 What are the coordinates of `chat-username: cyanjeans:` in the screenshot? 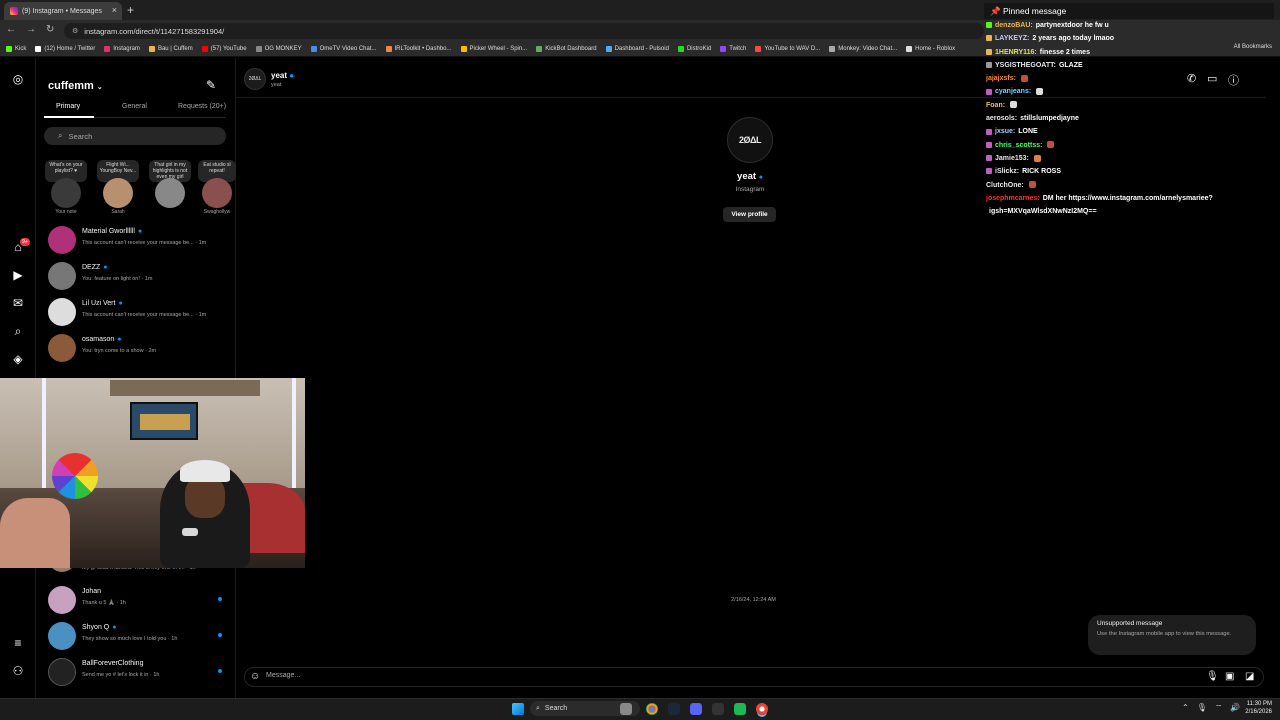 It's located at (1013, 91).